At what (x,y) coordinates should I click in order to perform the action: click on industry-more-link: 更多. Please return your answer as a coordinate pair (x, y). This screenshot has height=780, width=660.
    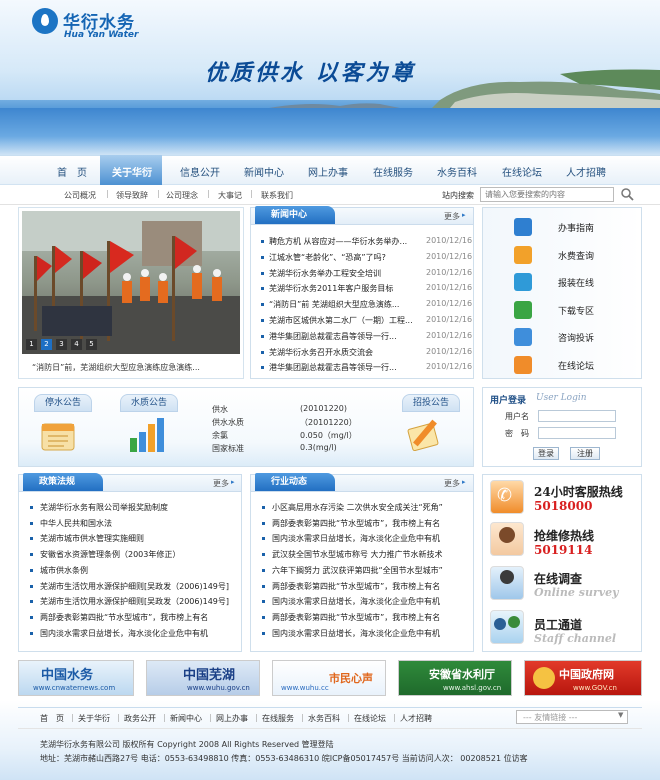
    Looking at the image, I should click on (452, 483).